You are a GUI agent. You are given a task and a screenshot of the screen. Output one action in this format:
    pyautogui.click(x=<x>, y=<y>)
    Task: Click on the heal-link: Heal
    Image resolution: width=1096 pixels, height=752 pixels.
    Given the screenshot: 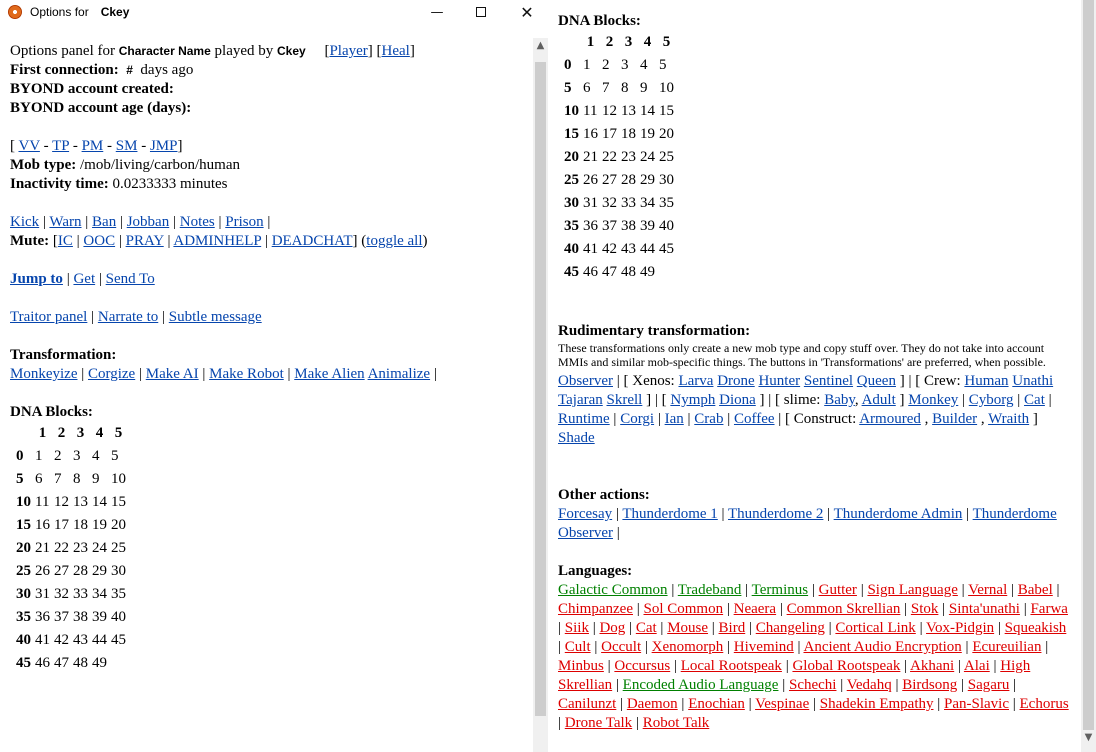 What is the action you would take?
    pyautogui.click(x=396, y=51)
    